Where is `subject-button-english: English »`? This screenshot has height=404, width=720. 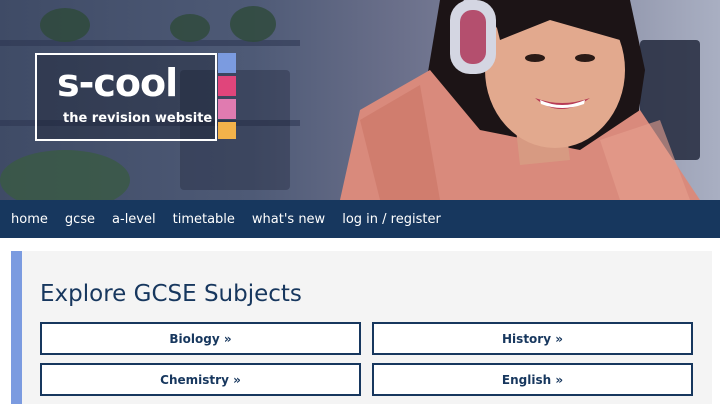 subject-button-english: English » is located at coordinates (532, 379).